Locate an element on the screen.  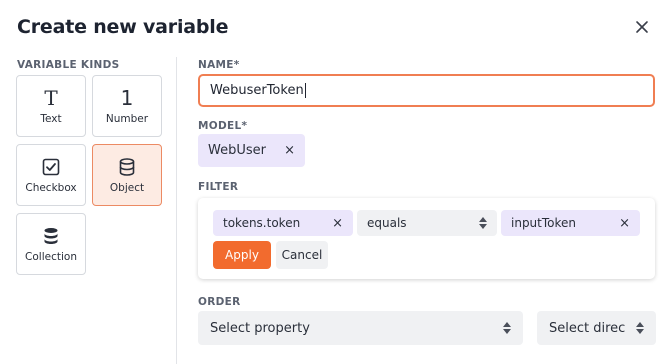
panel-divider is located at coordinates (176, 210).